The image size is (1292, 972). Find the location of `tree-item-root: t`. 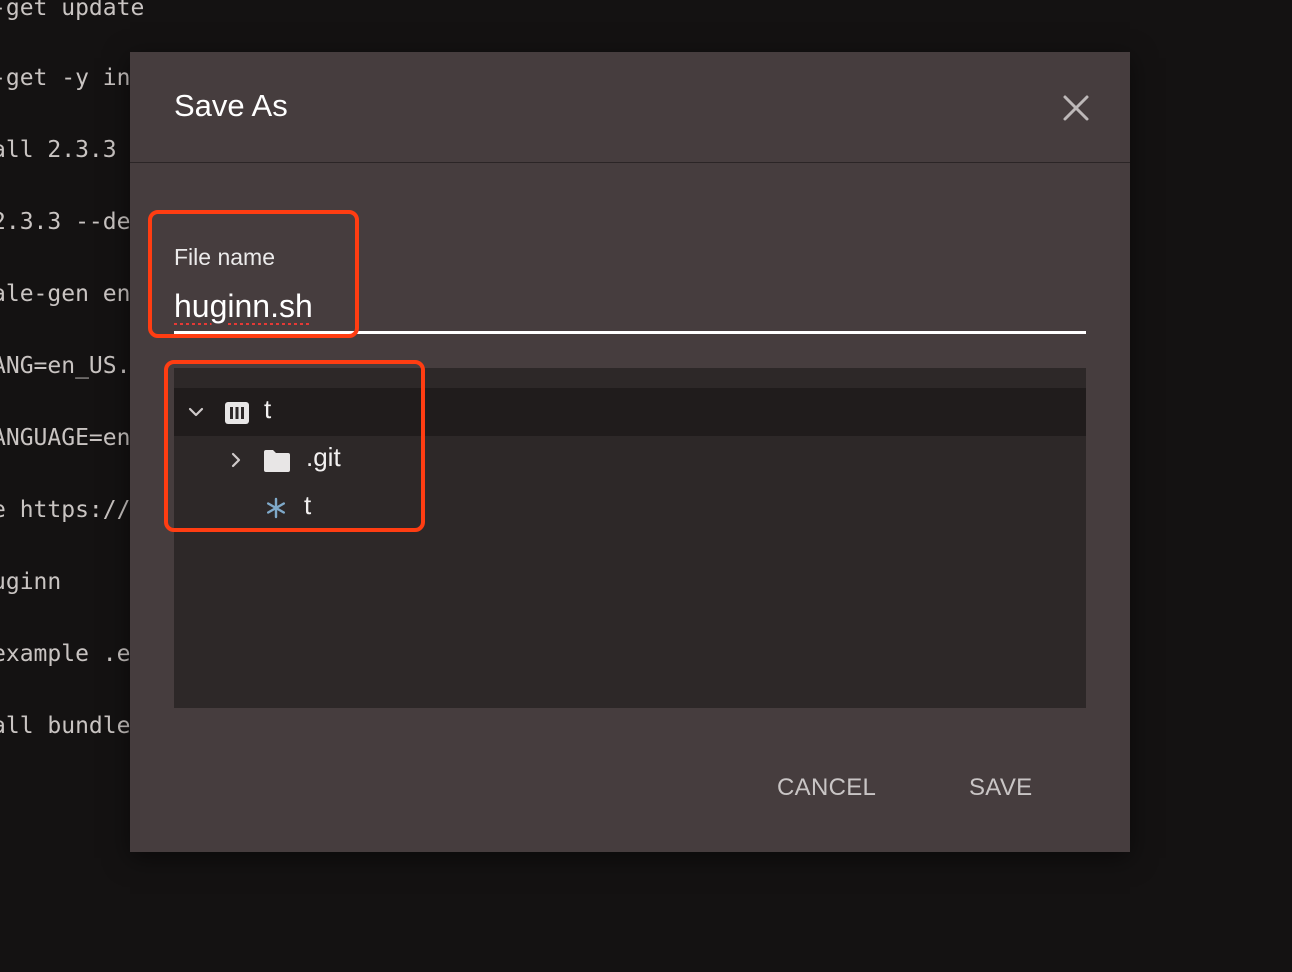

tree-item-root: t is located at coordinates (630, 412).